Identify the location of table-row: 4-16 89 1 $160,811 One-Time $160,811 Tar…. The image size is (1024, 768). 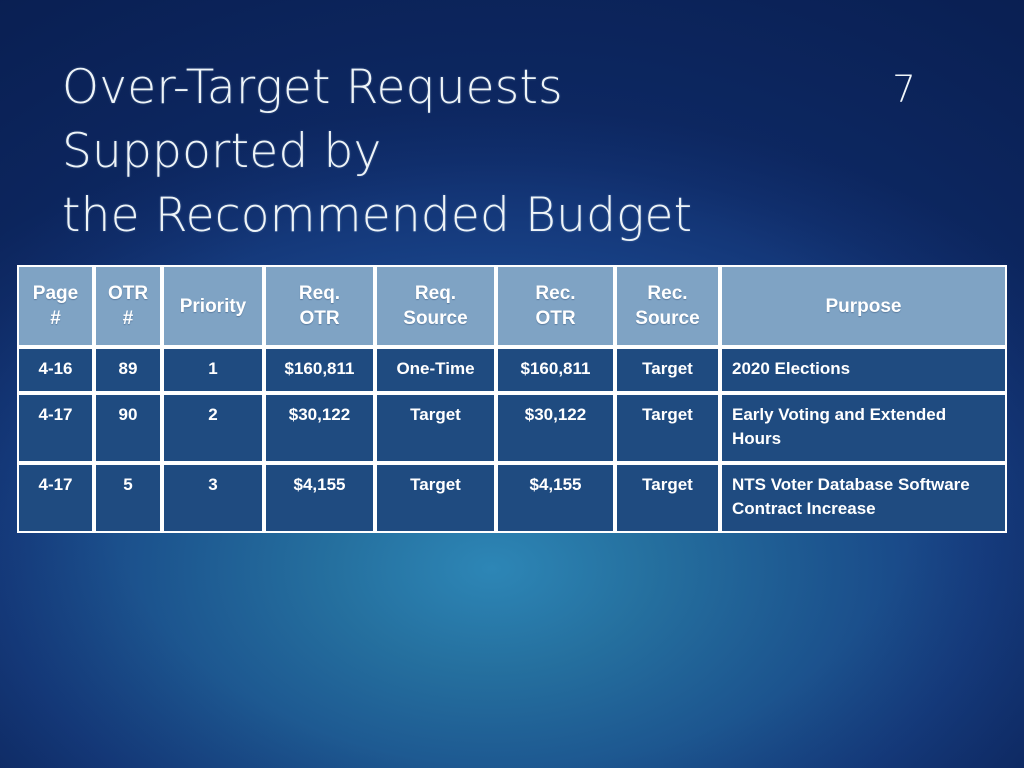
(512, 370).